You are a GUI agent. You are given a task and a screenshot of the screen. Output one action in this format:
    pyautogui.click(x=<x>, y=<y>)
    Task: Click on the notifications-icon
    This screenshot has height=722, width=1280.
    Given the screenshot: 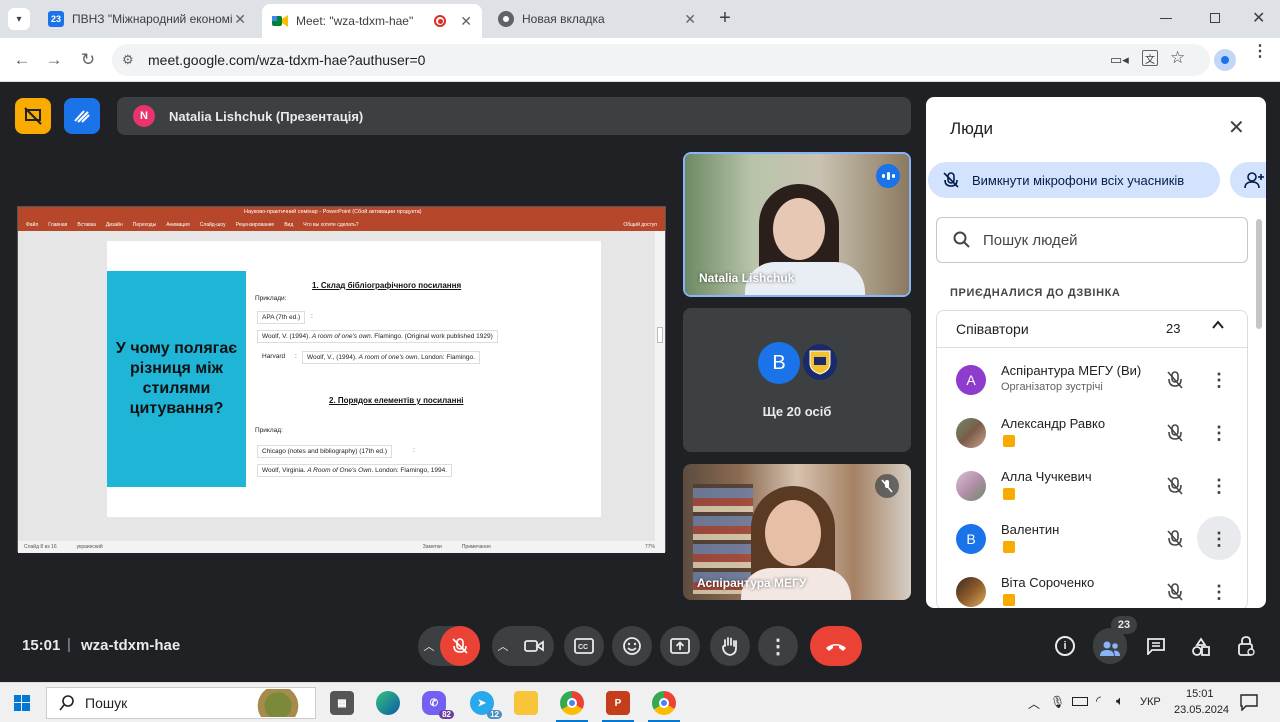 What is the action you would take?
    pyautogui.click(x=1249, y=704)
    